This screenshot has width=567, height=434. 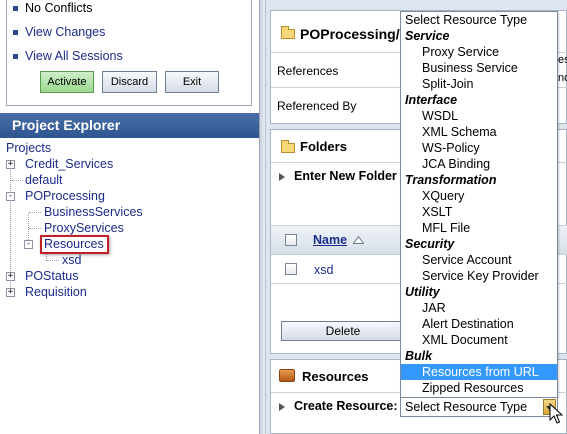 I want to click on name-column-header: Name, so click(x=330, y=240).